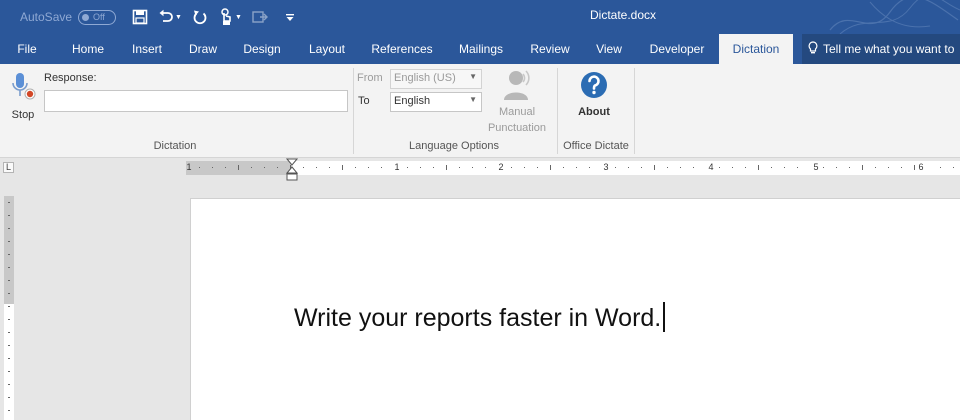 Image resolution: width=960 pixels, height=420 pixels. What do you see at coordinates (196, 101) in the screenshot?
I see `response-field` at bounding box center [196, 101].